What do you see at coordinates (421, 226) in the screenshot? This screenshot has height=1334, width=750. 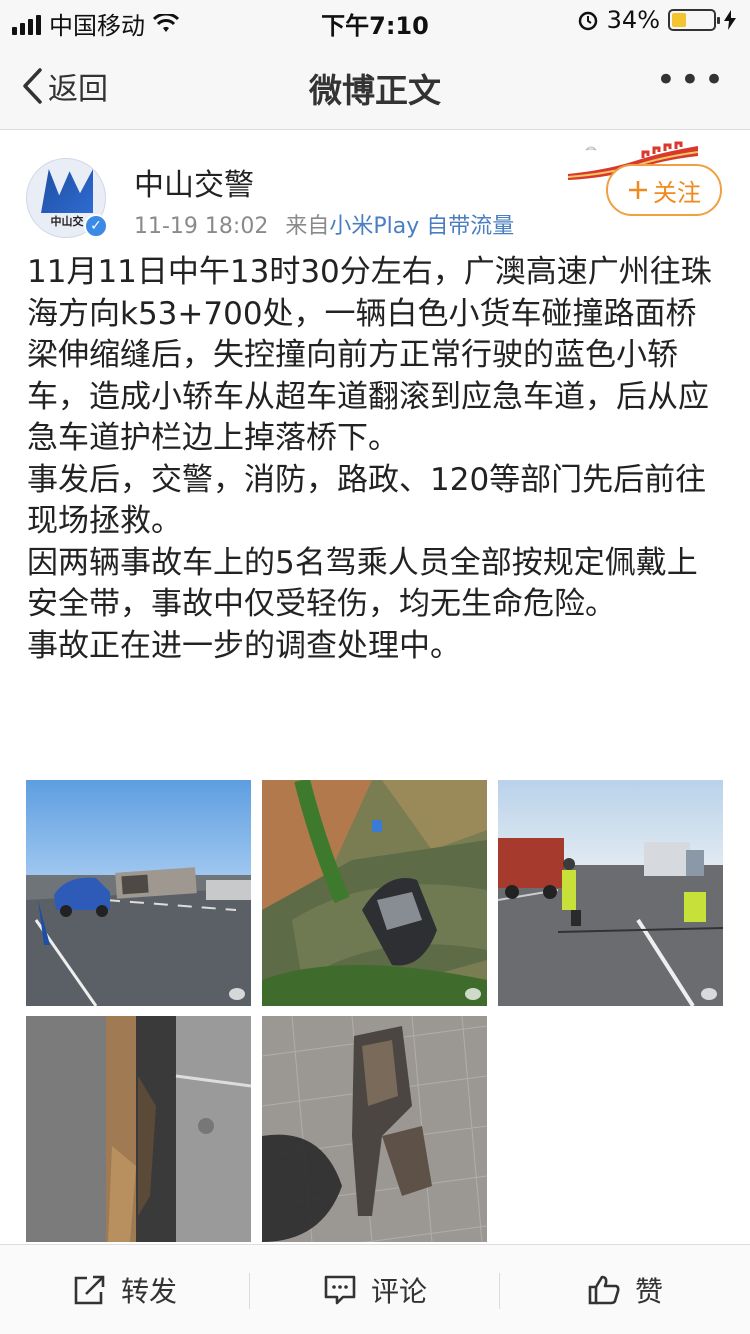 I see `post-source: 小米Play 自带流量` at bounding box center [421, 226].